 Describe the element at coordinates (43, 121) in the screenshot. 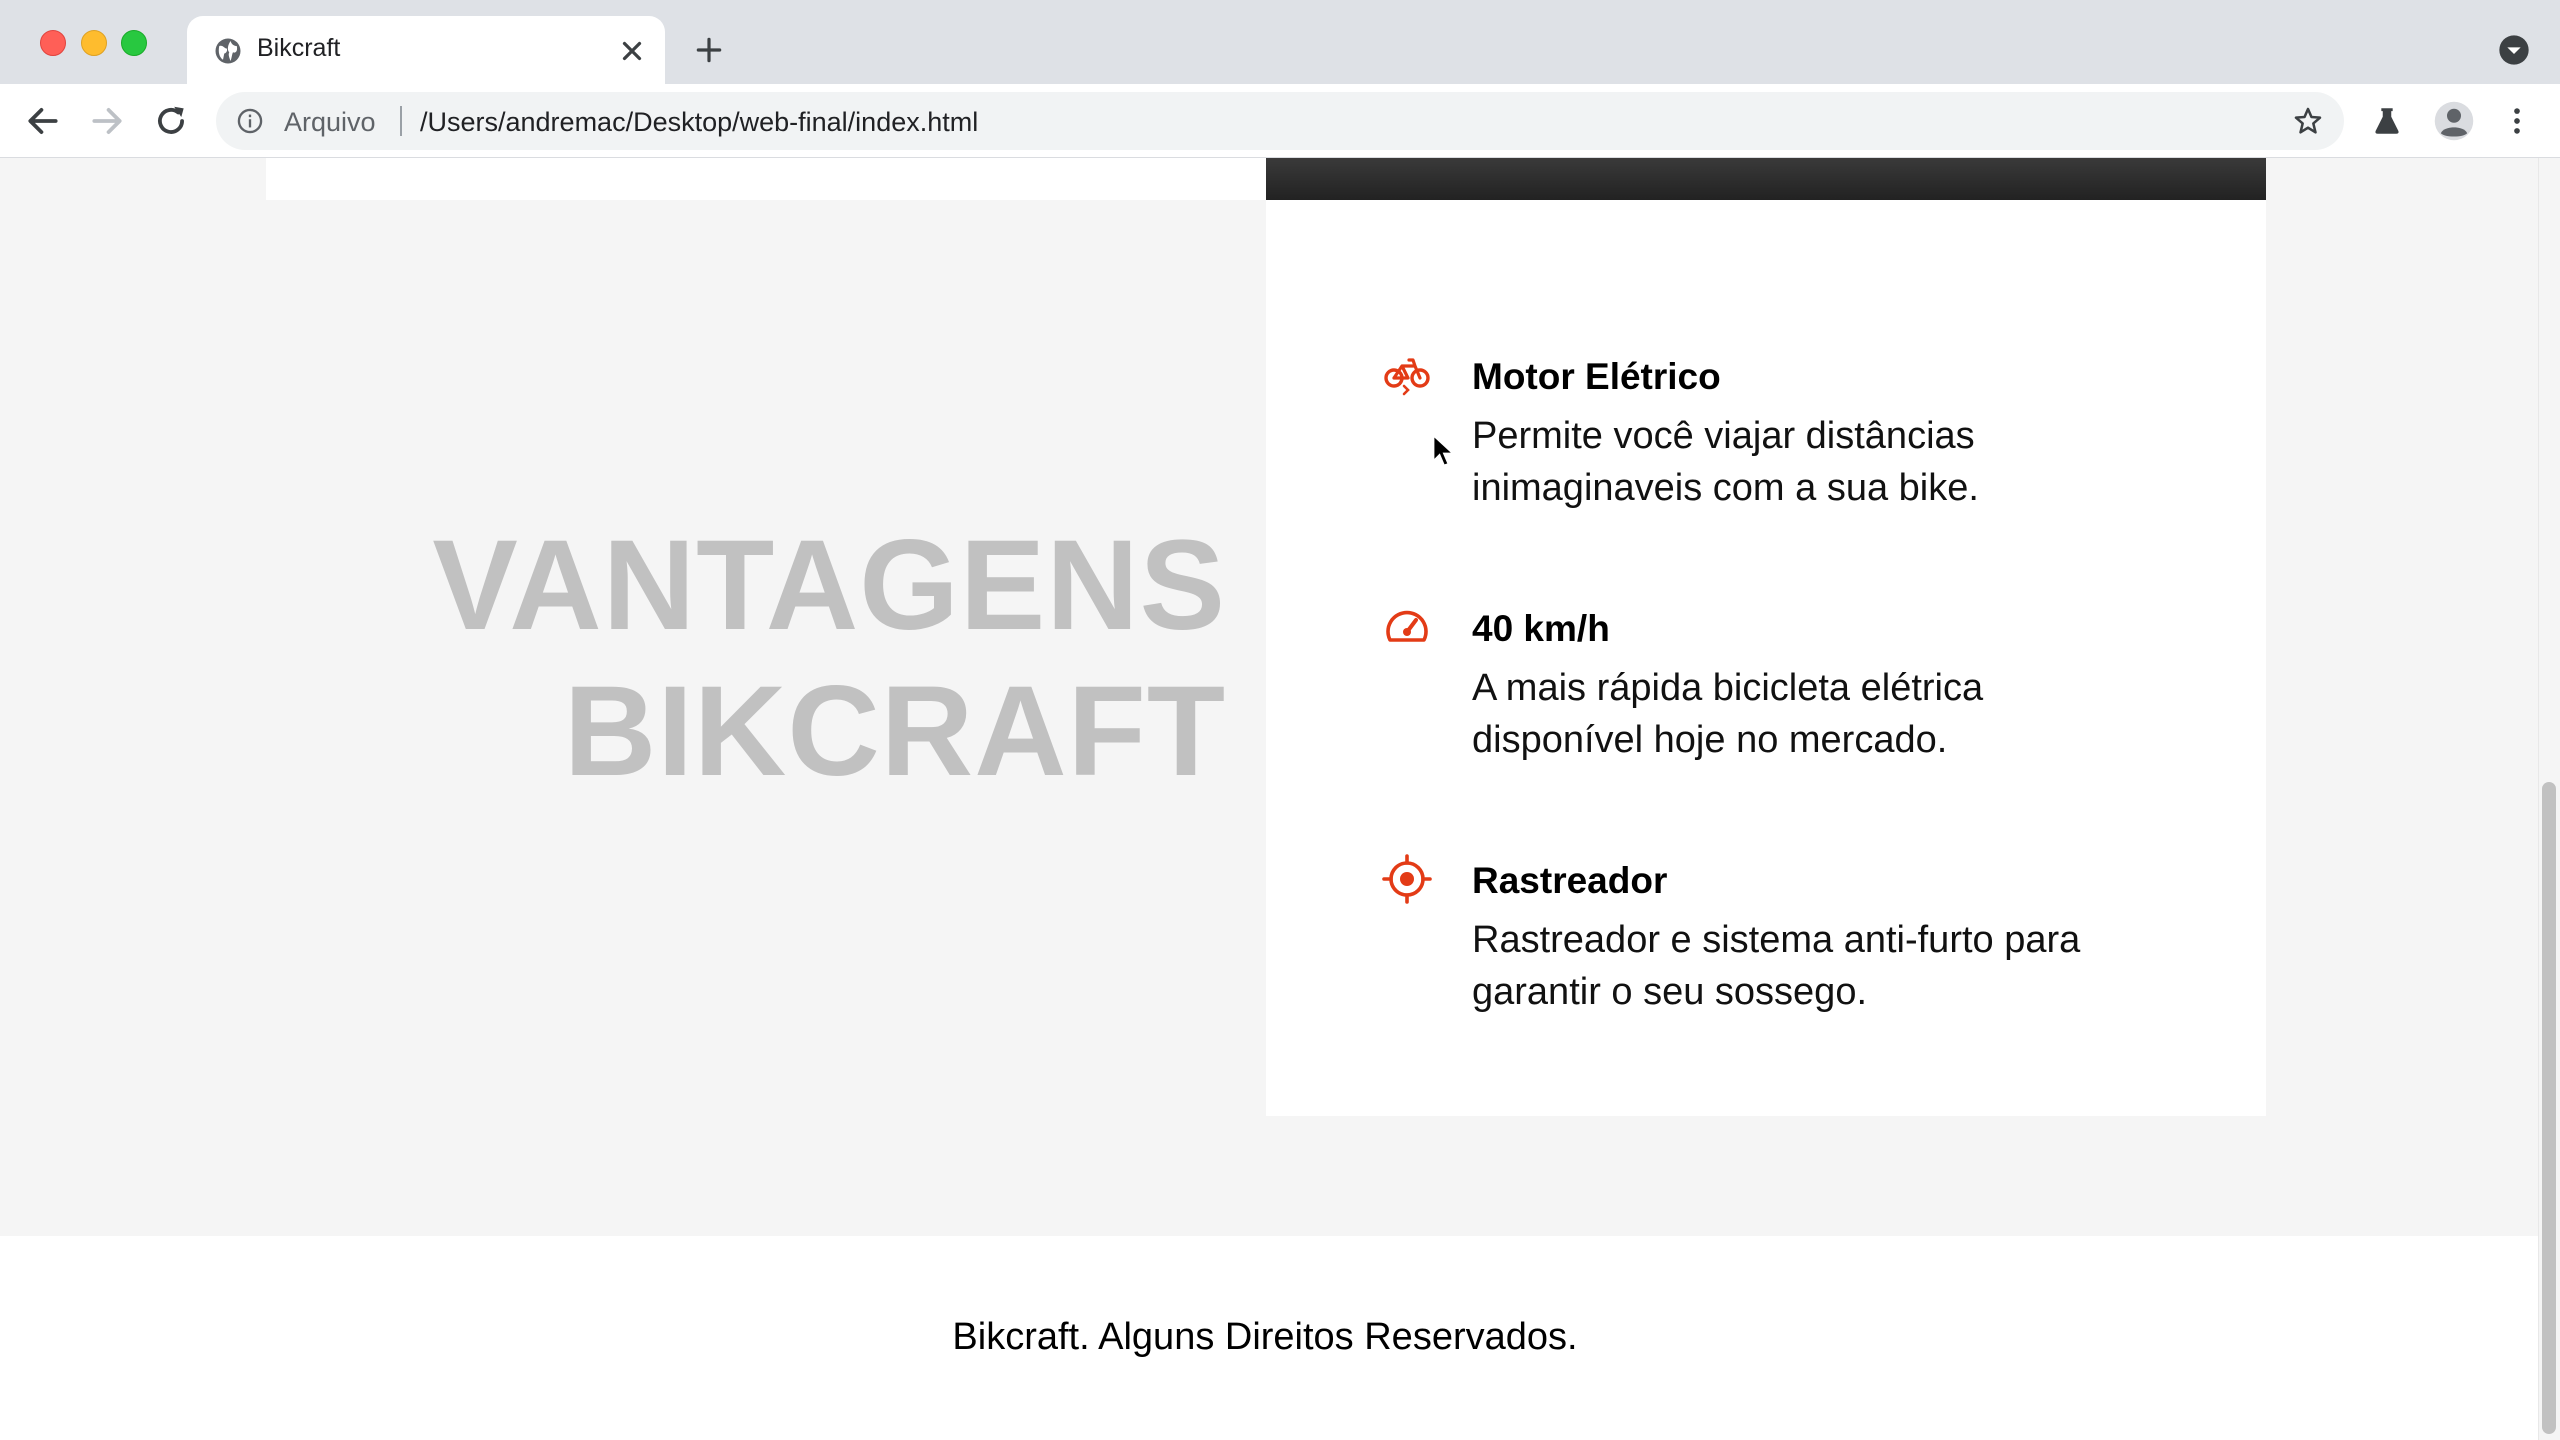

I see `back-arrow-icon` at that location.